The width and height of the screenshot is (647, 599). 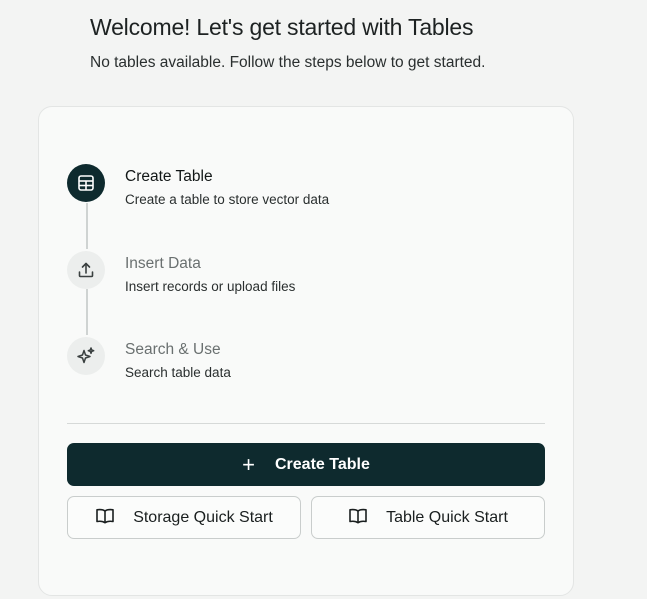 What do you see at coordinates (227, 199) in the screenshot?
I see `step-description: Create a table to store vector data` at bounding box center [227, 199].